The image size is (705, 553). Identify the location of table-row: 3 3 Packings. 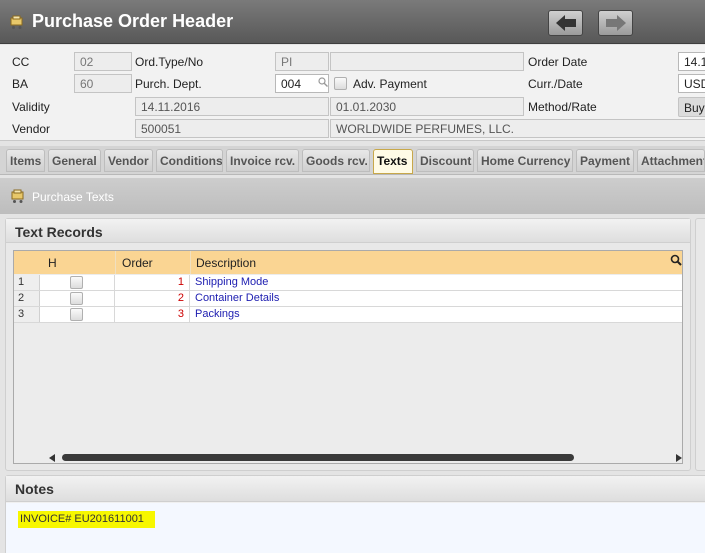
(348, 315).